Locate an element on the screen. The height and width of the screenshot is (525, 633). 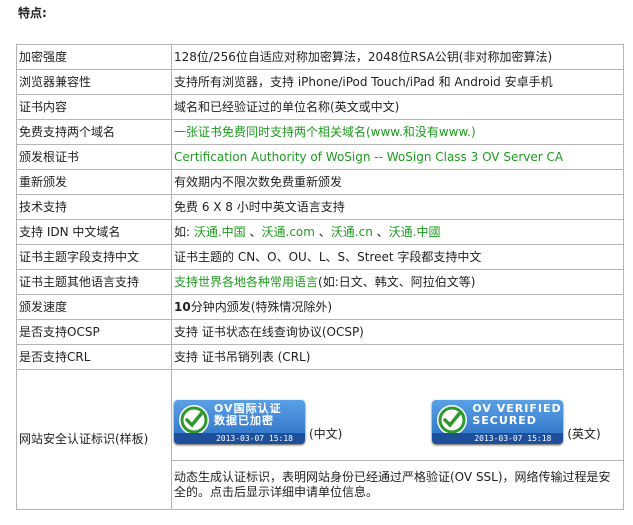
table-row: 证书主题其他语言支持 支持世界各地各种常用语言(如:日文、韩文、阿拉伯文等) is located at coordinates (320, 282).